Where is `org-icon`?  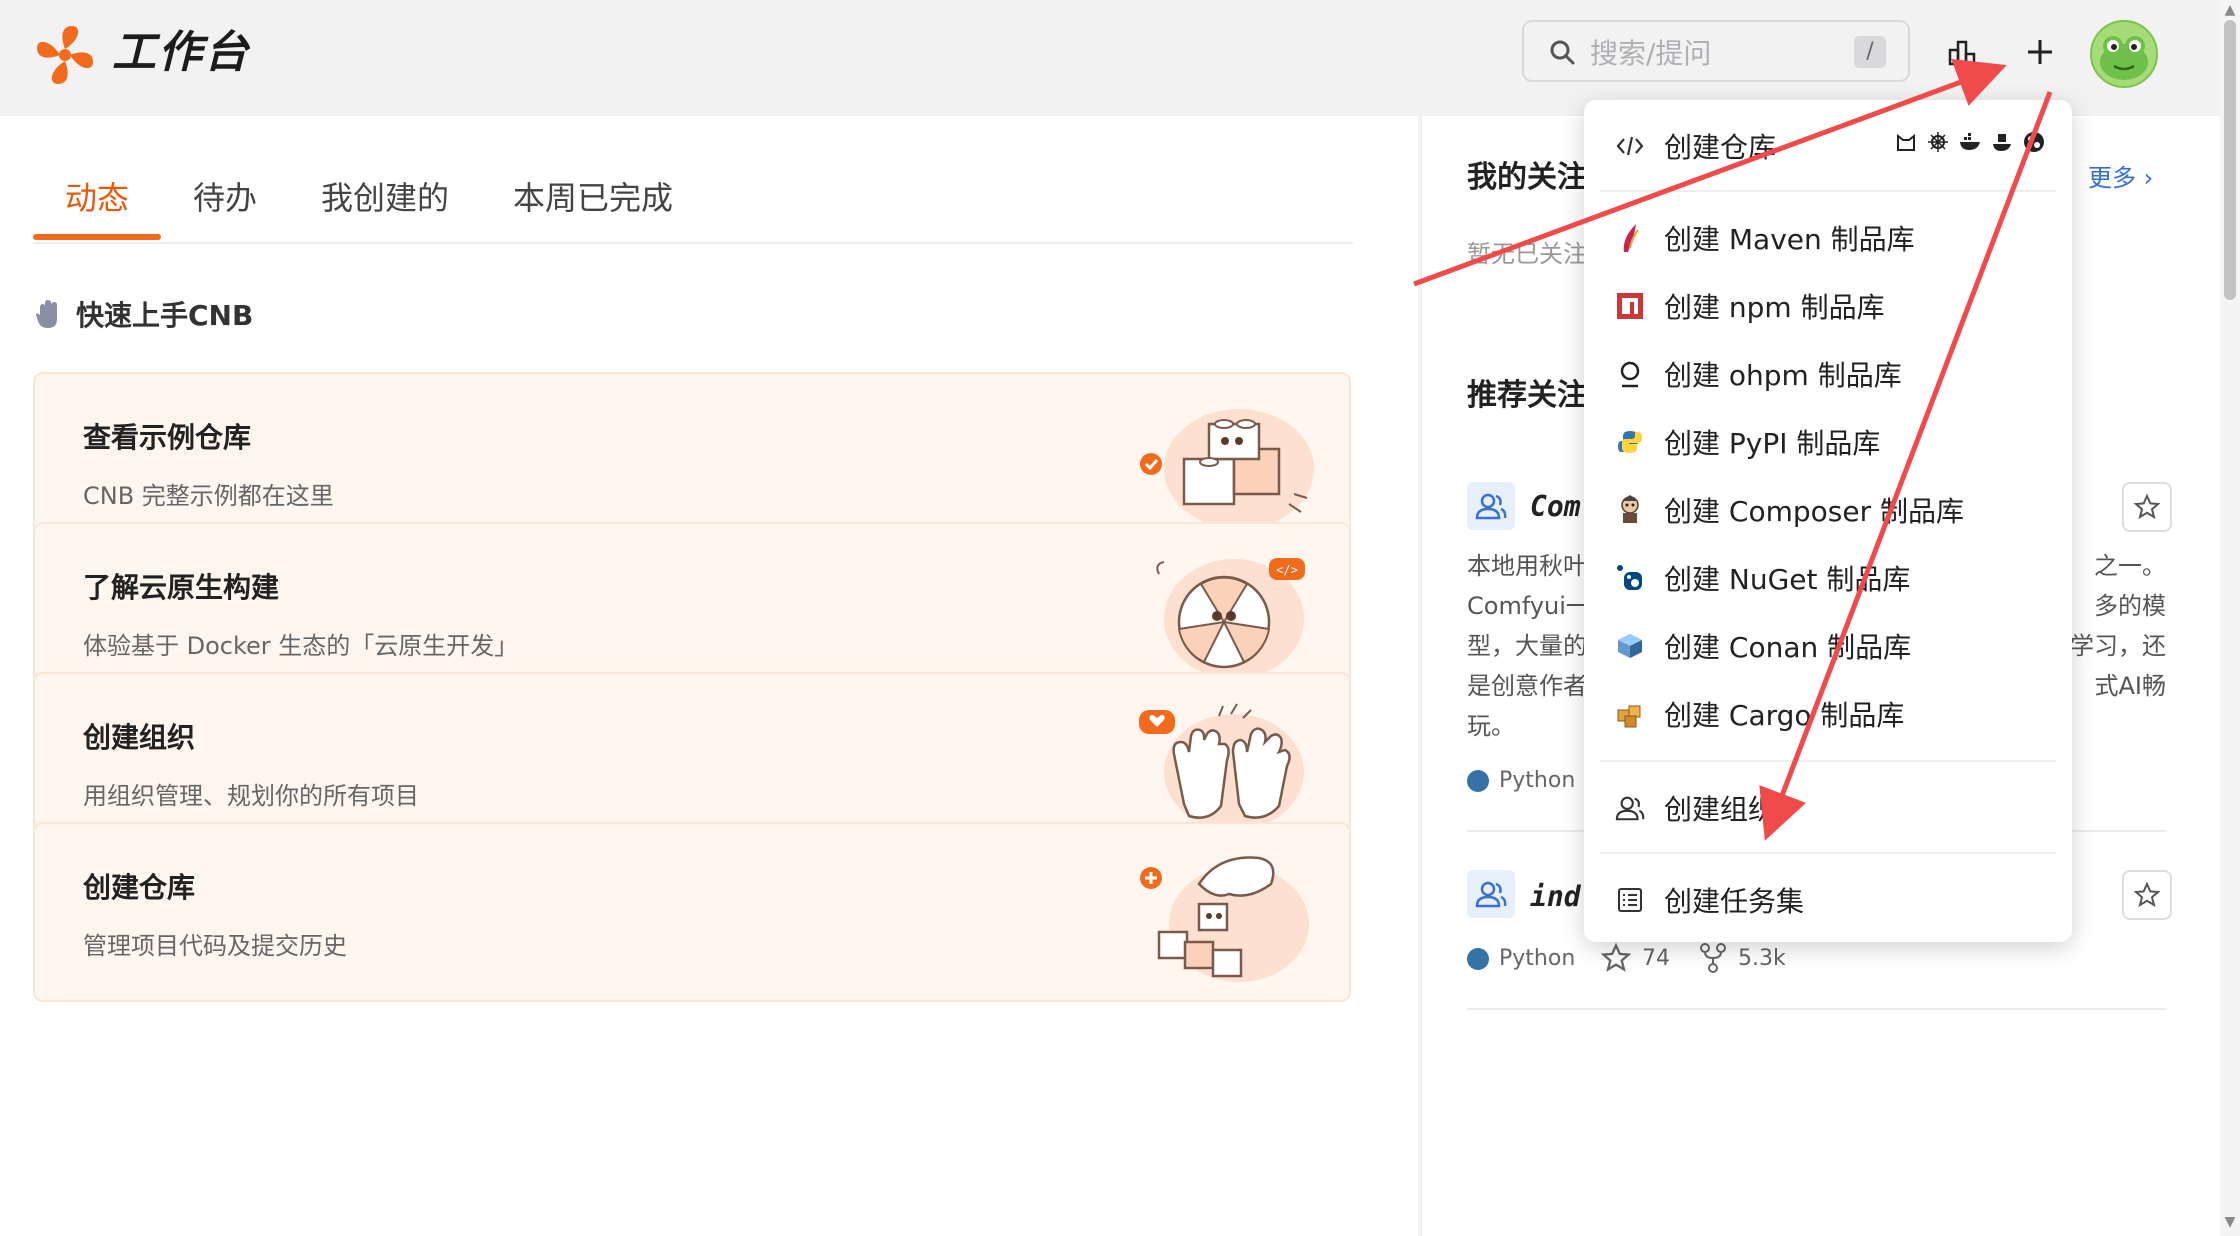
org-icon is located at coordinates (1630, 808).